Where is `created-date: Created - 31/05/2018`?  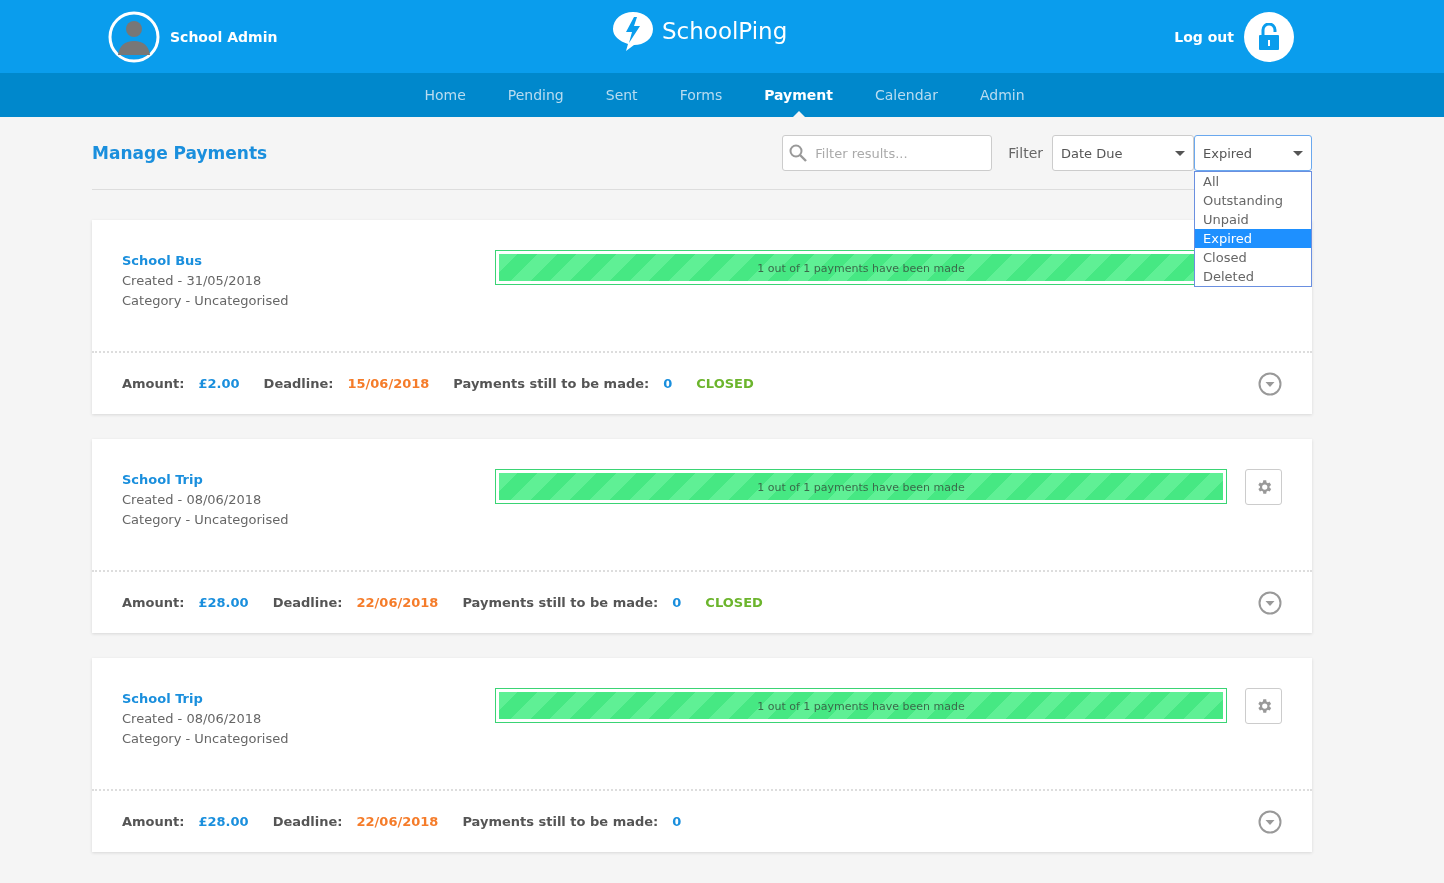 created-date: Created - 31/05/2018 is located at coordinates (192, 280).